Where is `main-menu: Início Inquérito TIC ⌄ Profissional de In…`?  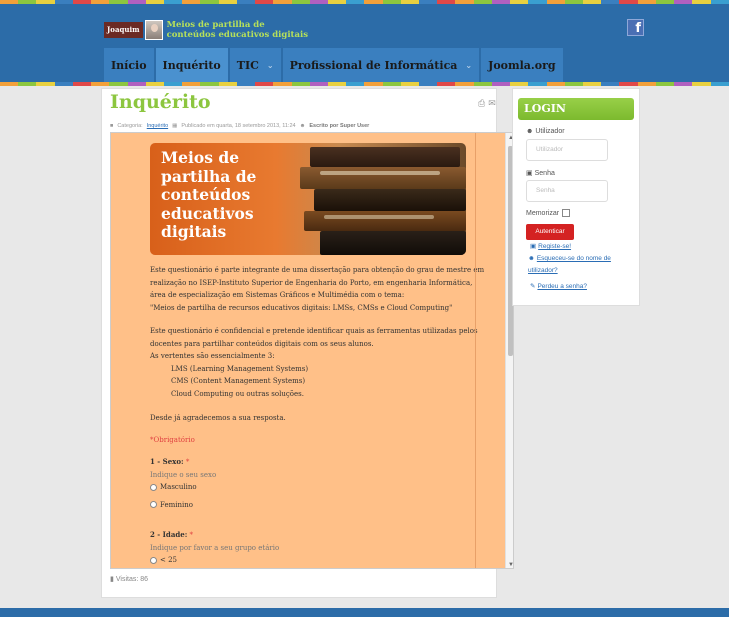
main-menu: Início Inquérito TIC ⌄ Profissional de In… is located at coordinates (334, 65).